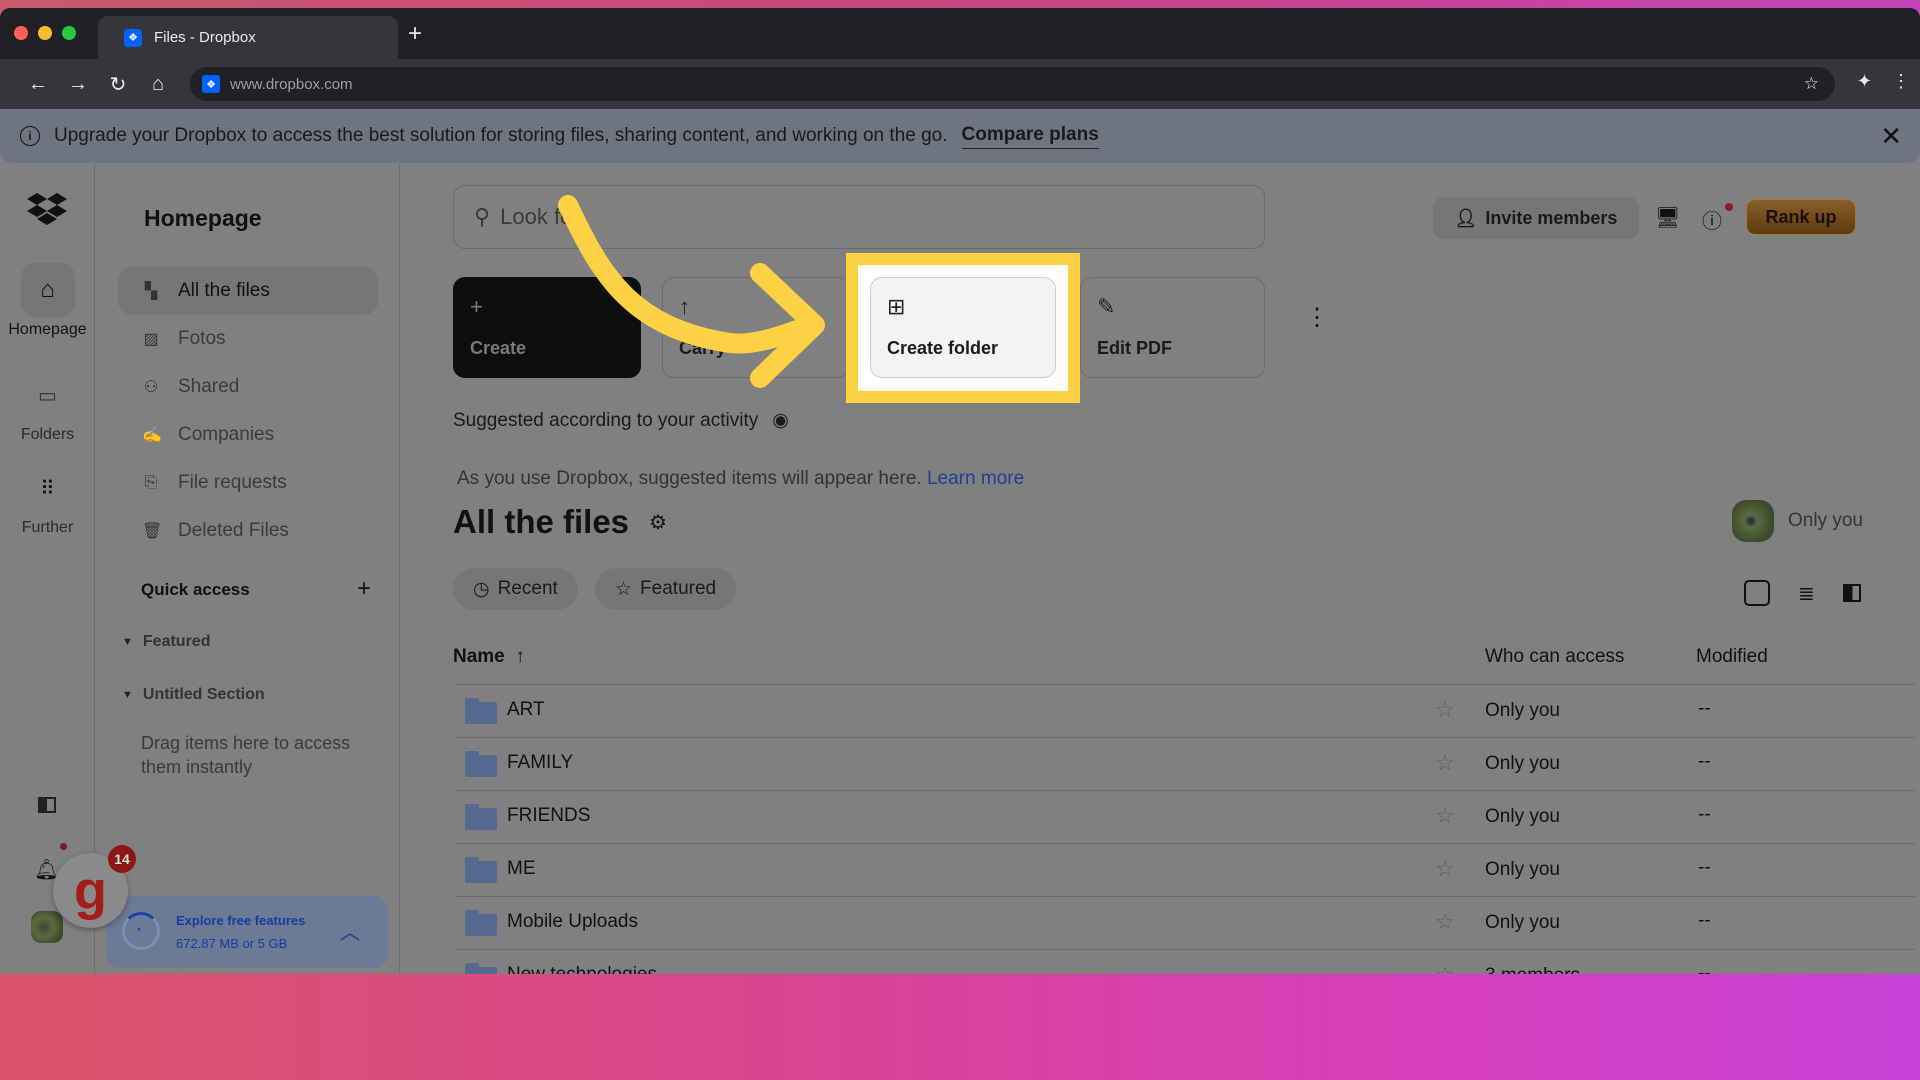  What do you see at coordinates (364, 589) in the screenshot?
I see `add-quick-access-button: +` at bounding box center [364, 589].